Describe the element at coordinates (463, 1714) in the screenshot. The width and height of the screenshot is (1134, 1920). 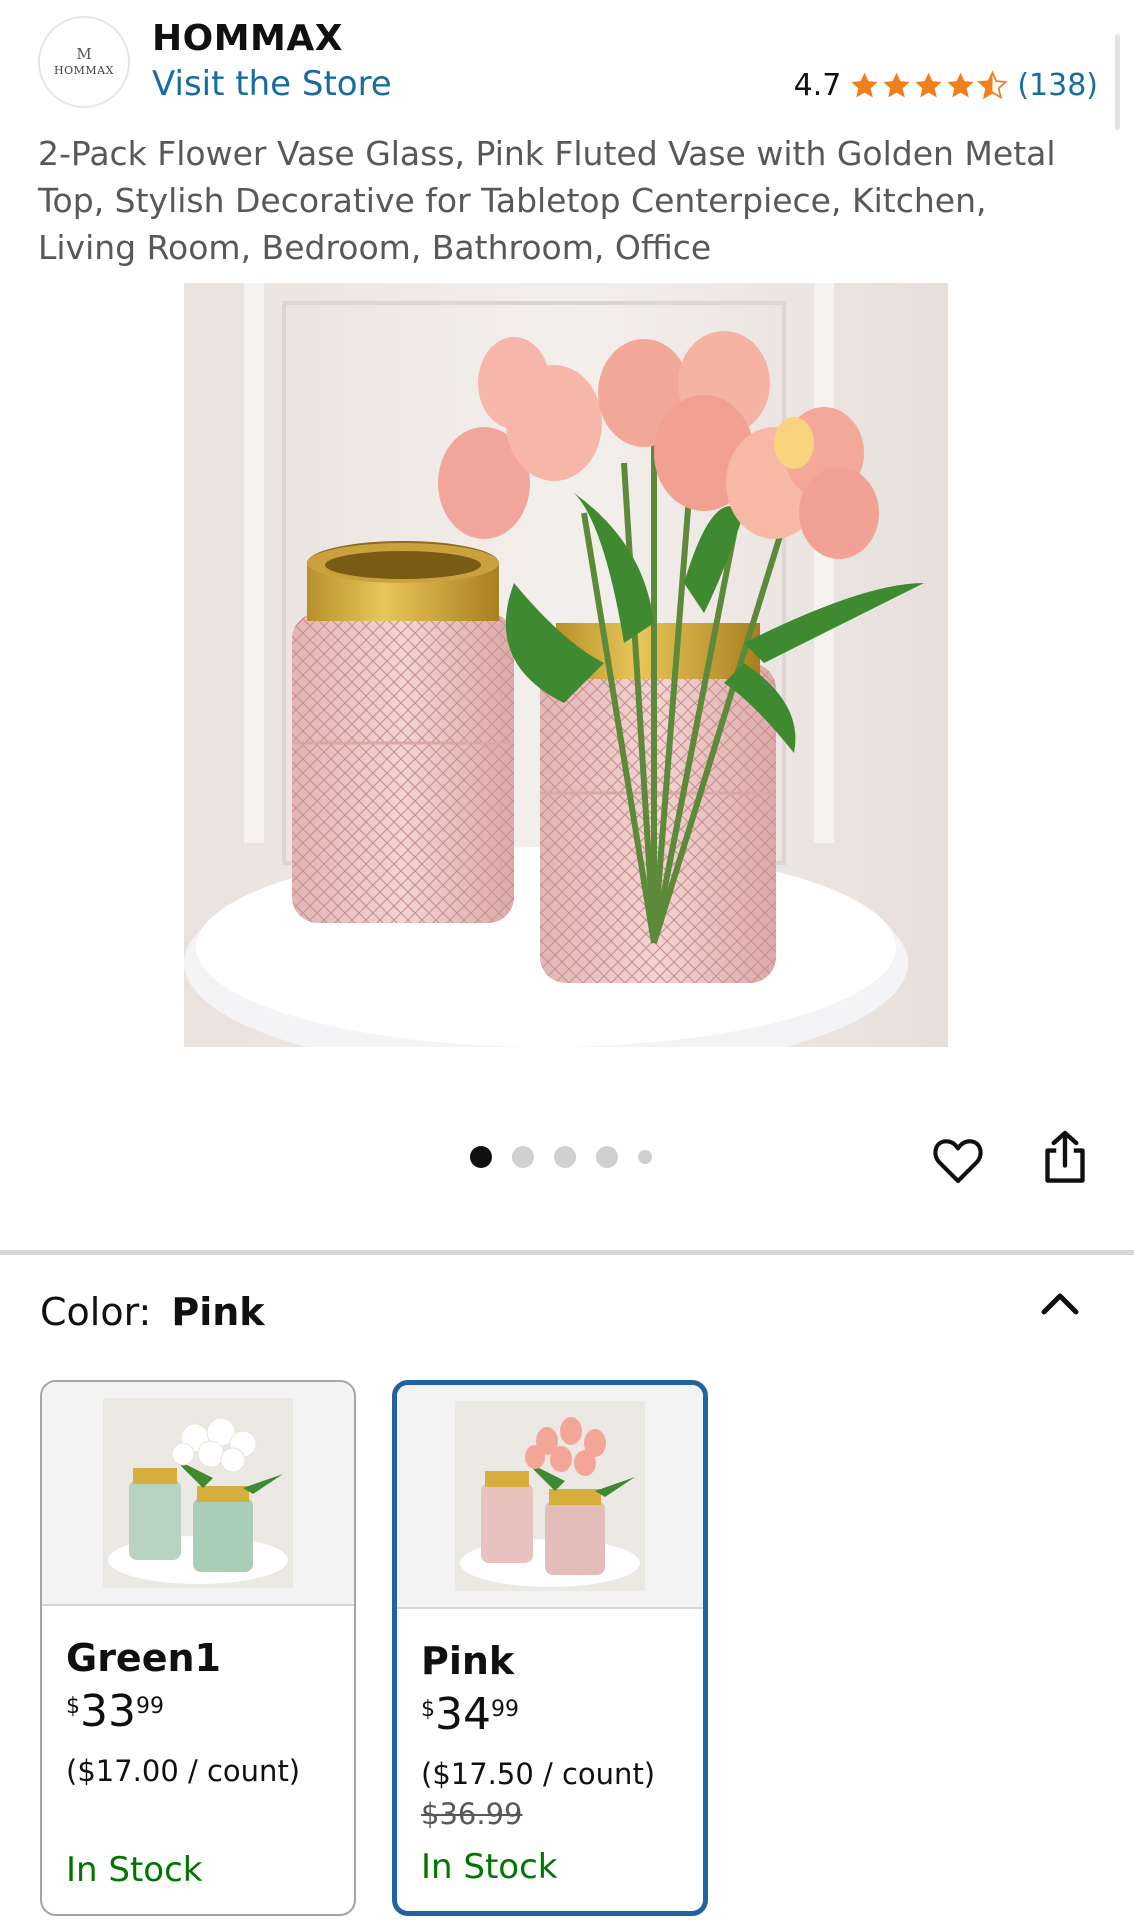
I see `price-whole: 34` at that location.